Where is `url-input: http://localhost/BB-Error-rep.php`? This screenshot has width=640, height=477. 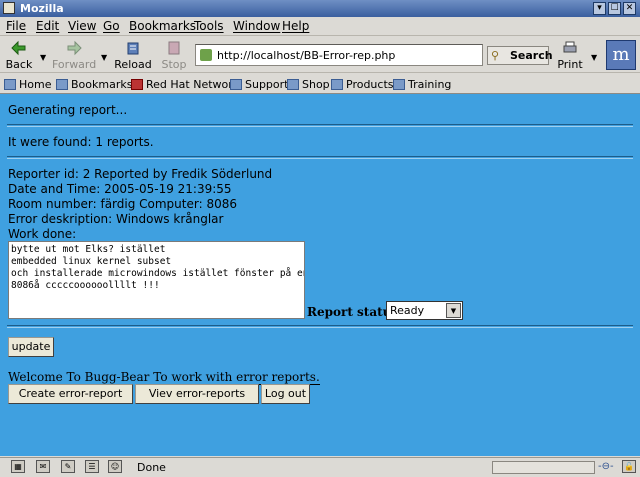 url-input: http://localhost/BB-Error-rep.php is located at coordinates (339, 55).